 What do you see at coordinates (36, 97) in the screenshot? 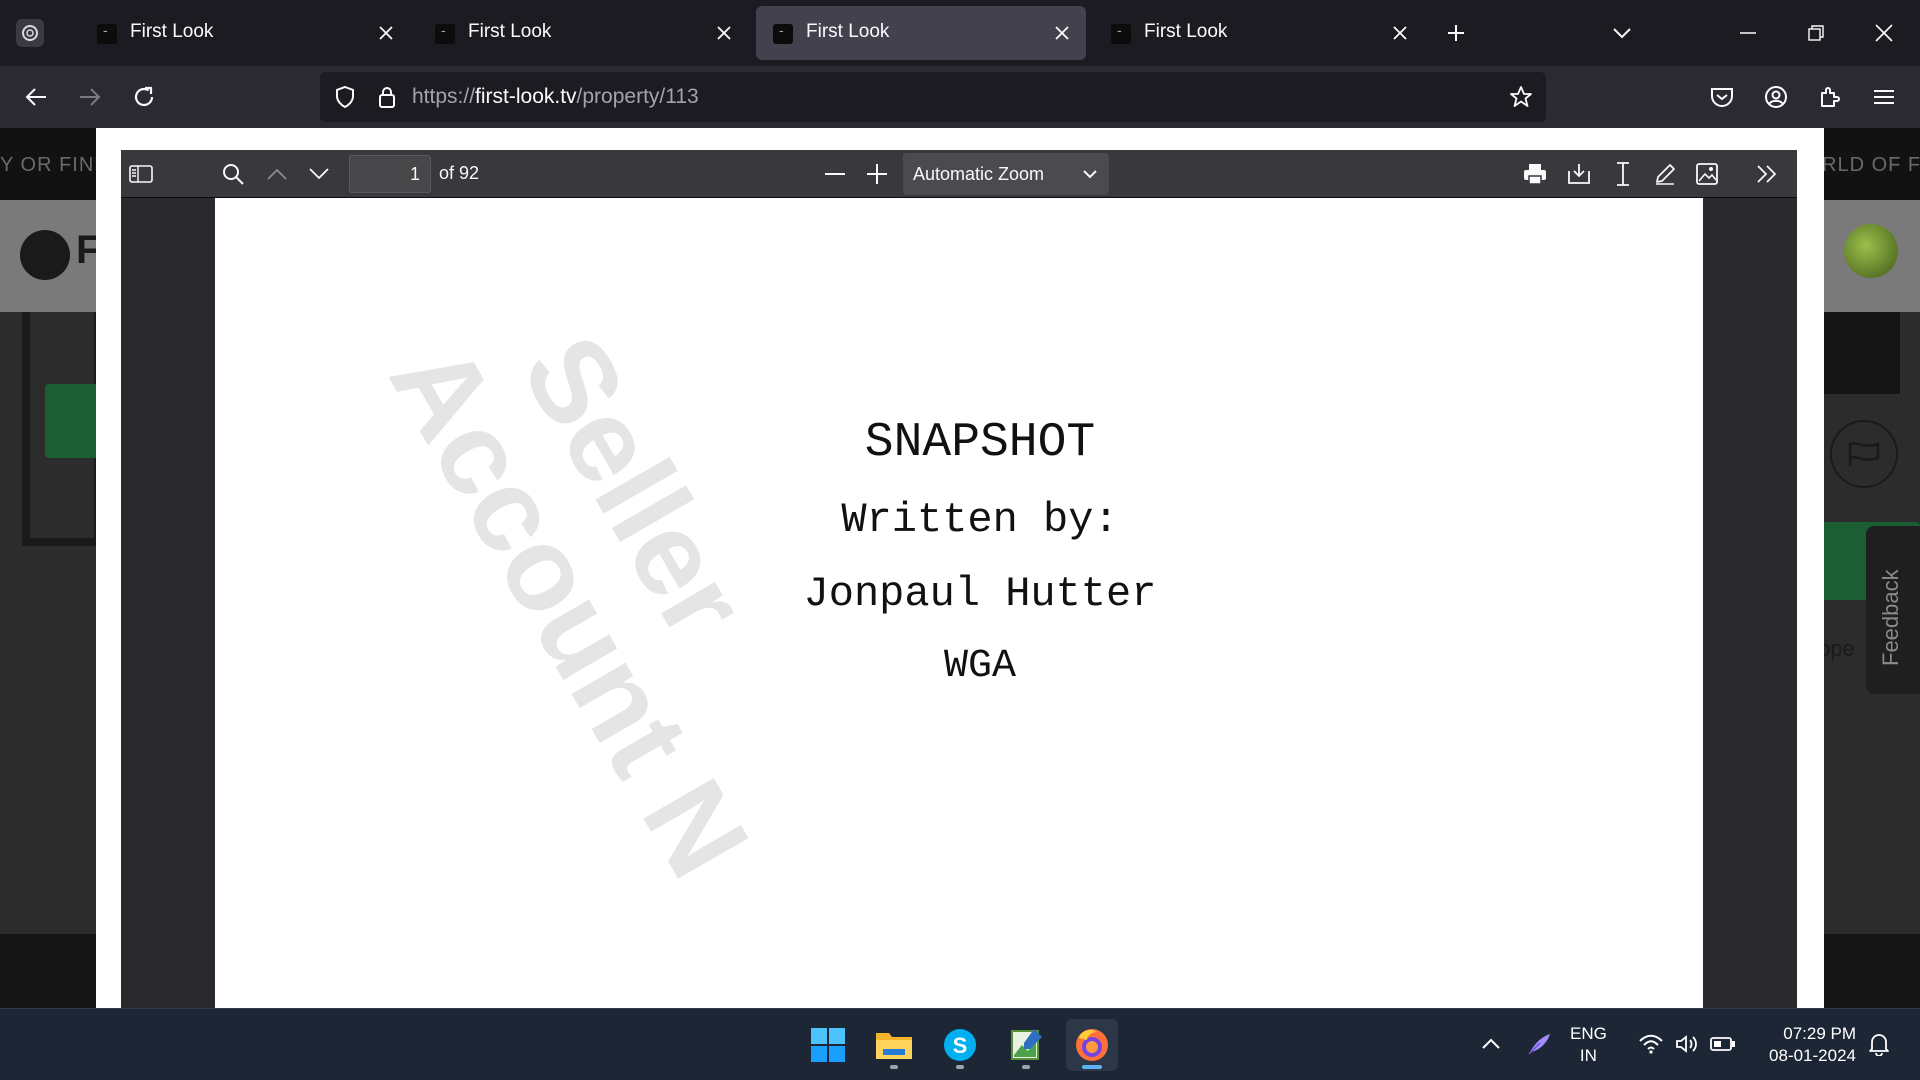
I see `back-arrow-icon` at bounding box center [36, 97].